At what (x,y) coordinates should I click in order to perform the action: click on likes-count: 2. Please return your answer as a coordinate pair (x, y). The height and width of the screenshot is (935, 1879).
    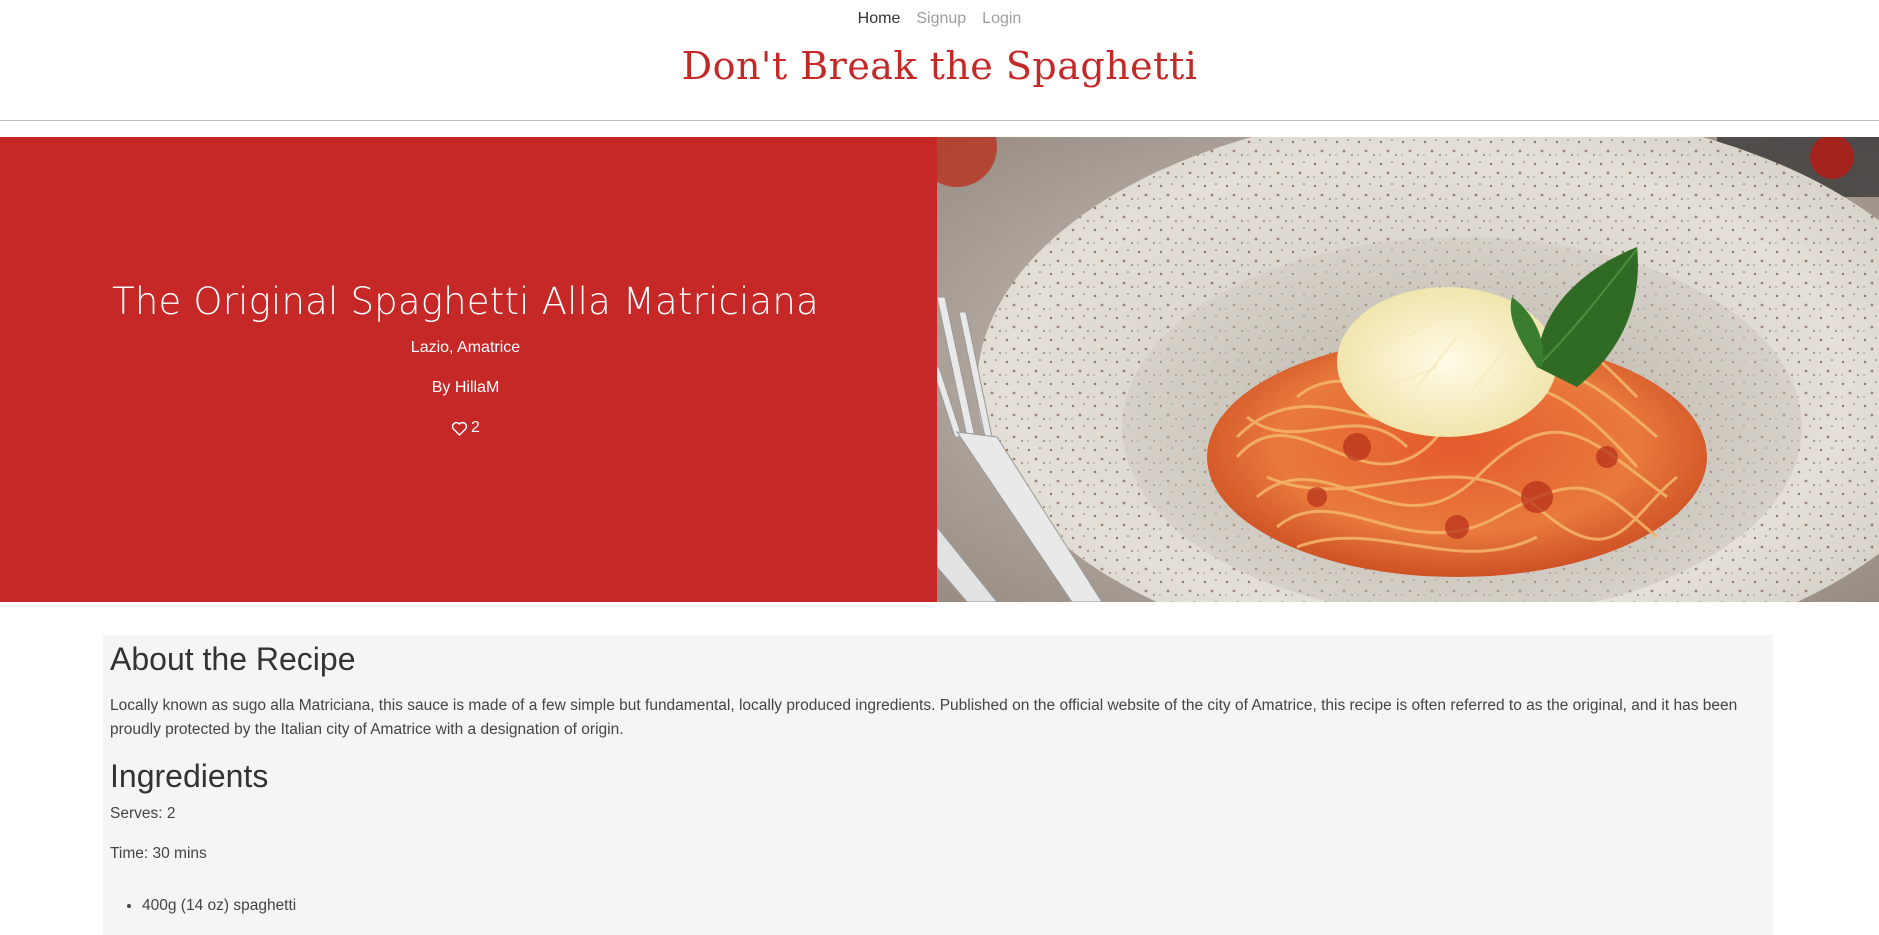
    Looking at the image, I should click on (475, 427).